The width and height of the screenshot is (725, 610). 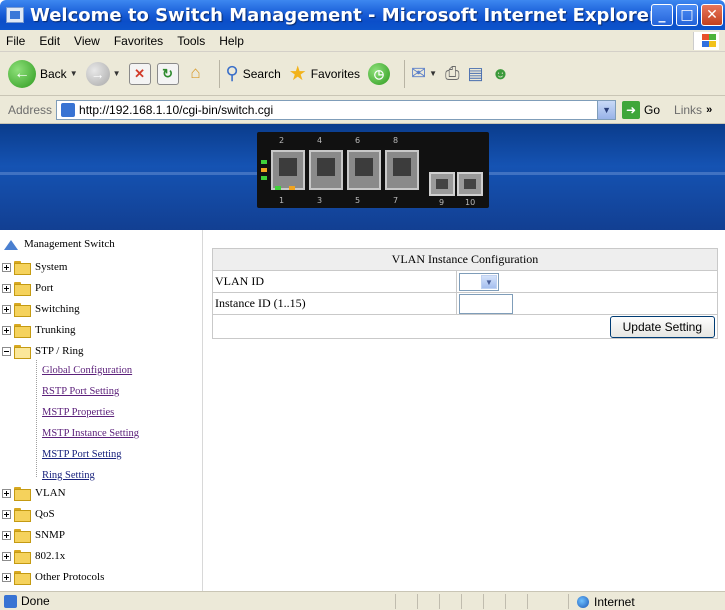 I want to click on edit-button: ▤, so click(x=475, y=74).